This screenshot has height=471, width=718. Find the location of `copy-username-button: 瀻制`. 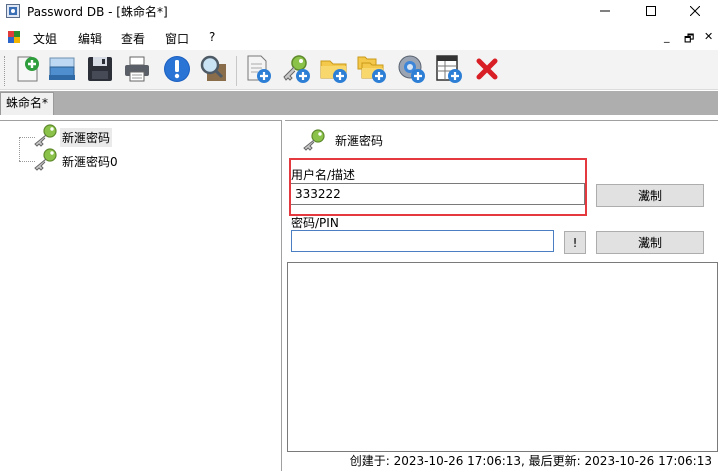

copy-username-button: 瀻制 is located at coordinates (650, 195).